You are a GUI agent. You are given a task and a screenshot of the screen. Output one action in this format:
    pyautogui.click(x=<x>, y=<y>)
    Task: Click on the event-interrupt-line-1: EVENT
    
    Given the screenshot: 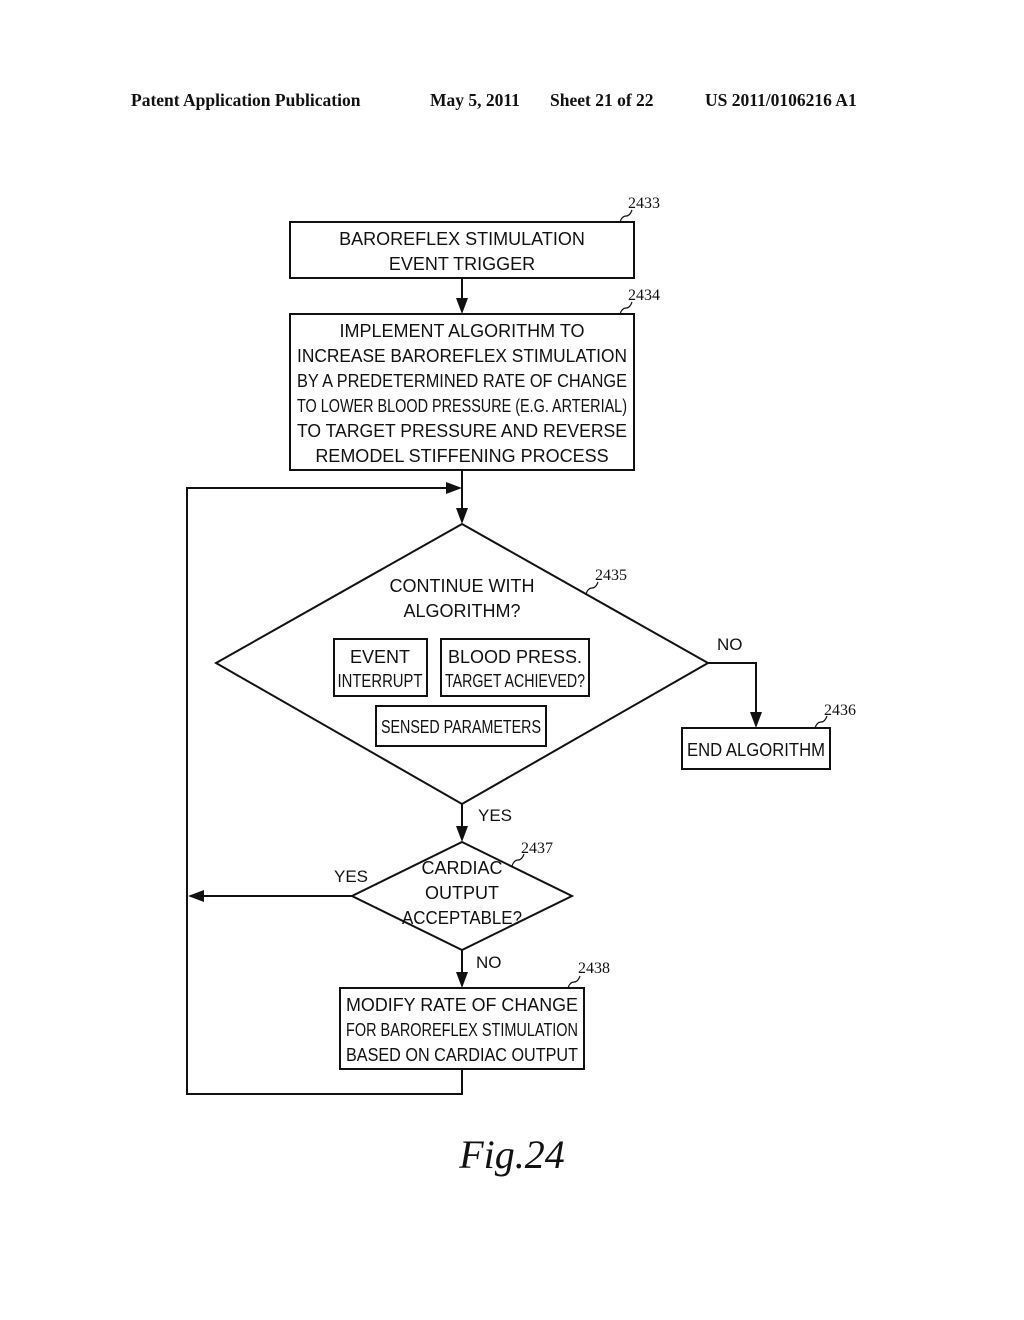 What is the action you would take?
    pyautogui.click(x=380, y=657)
    